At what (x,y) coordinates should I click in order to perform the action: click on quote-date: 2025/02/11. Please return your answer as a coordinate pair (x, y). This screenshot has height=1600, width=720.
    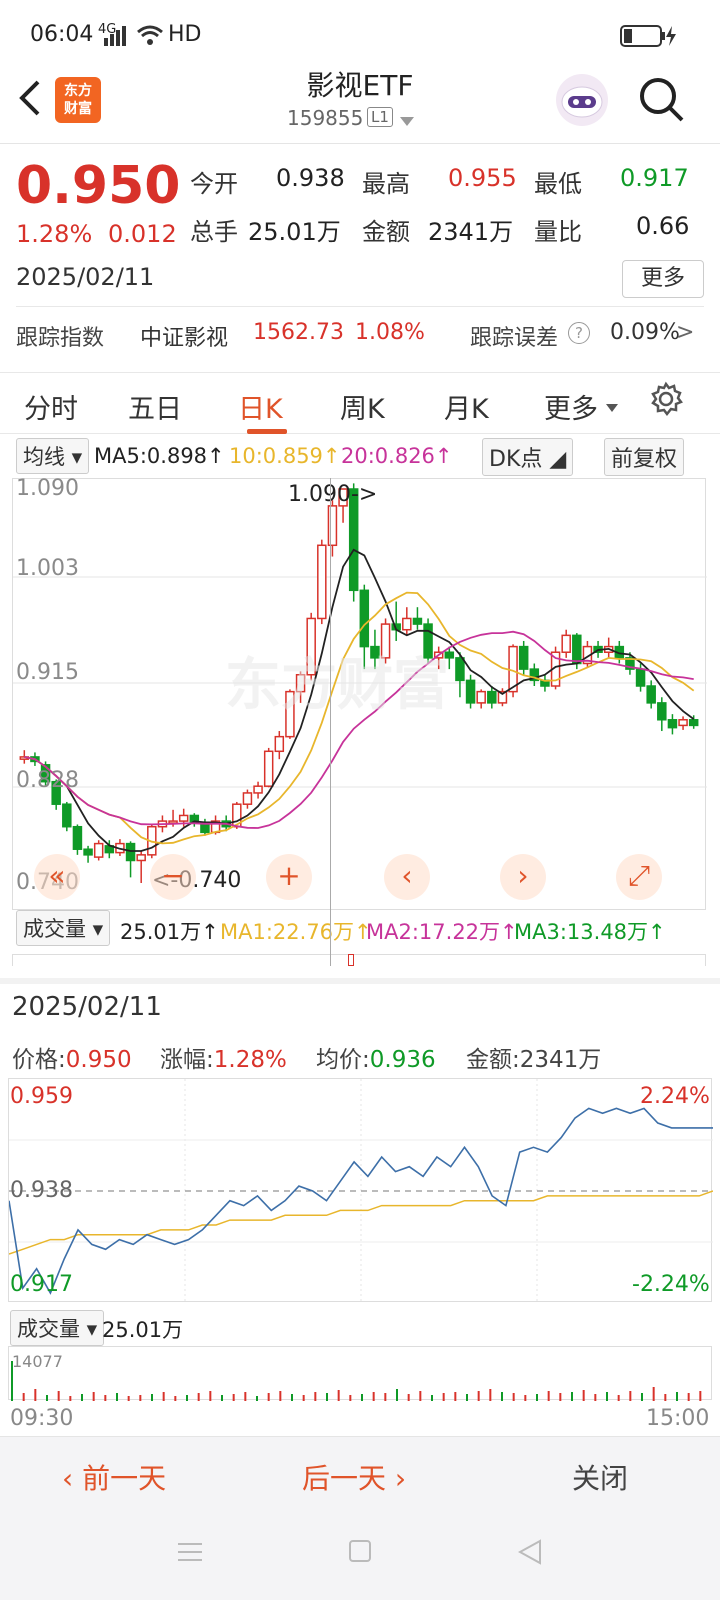
    Looking at the image, I should click on (85, 277).